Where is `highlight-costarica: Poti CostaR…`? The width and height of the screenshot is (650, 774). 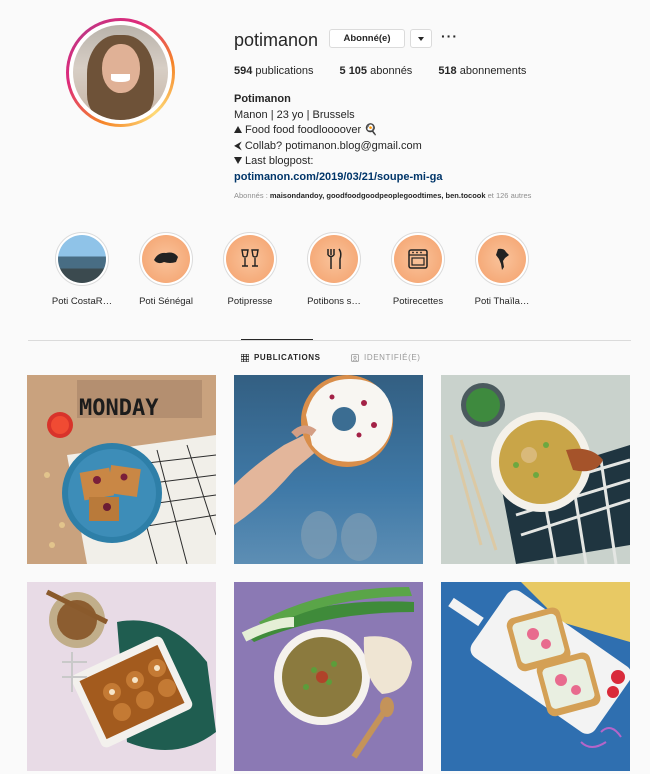
highlight-costarica: Poti CostaR… is located at coordinates (82, 269).